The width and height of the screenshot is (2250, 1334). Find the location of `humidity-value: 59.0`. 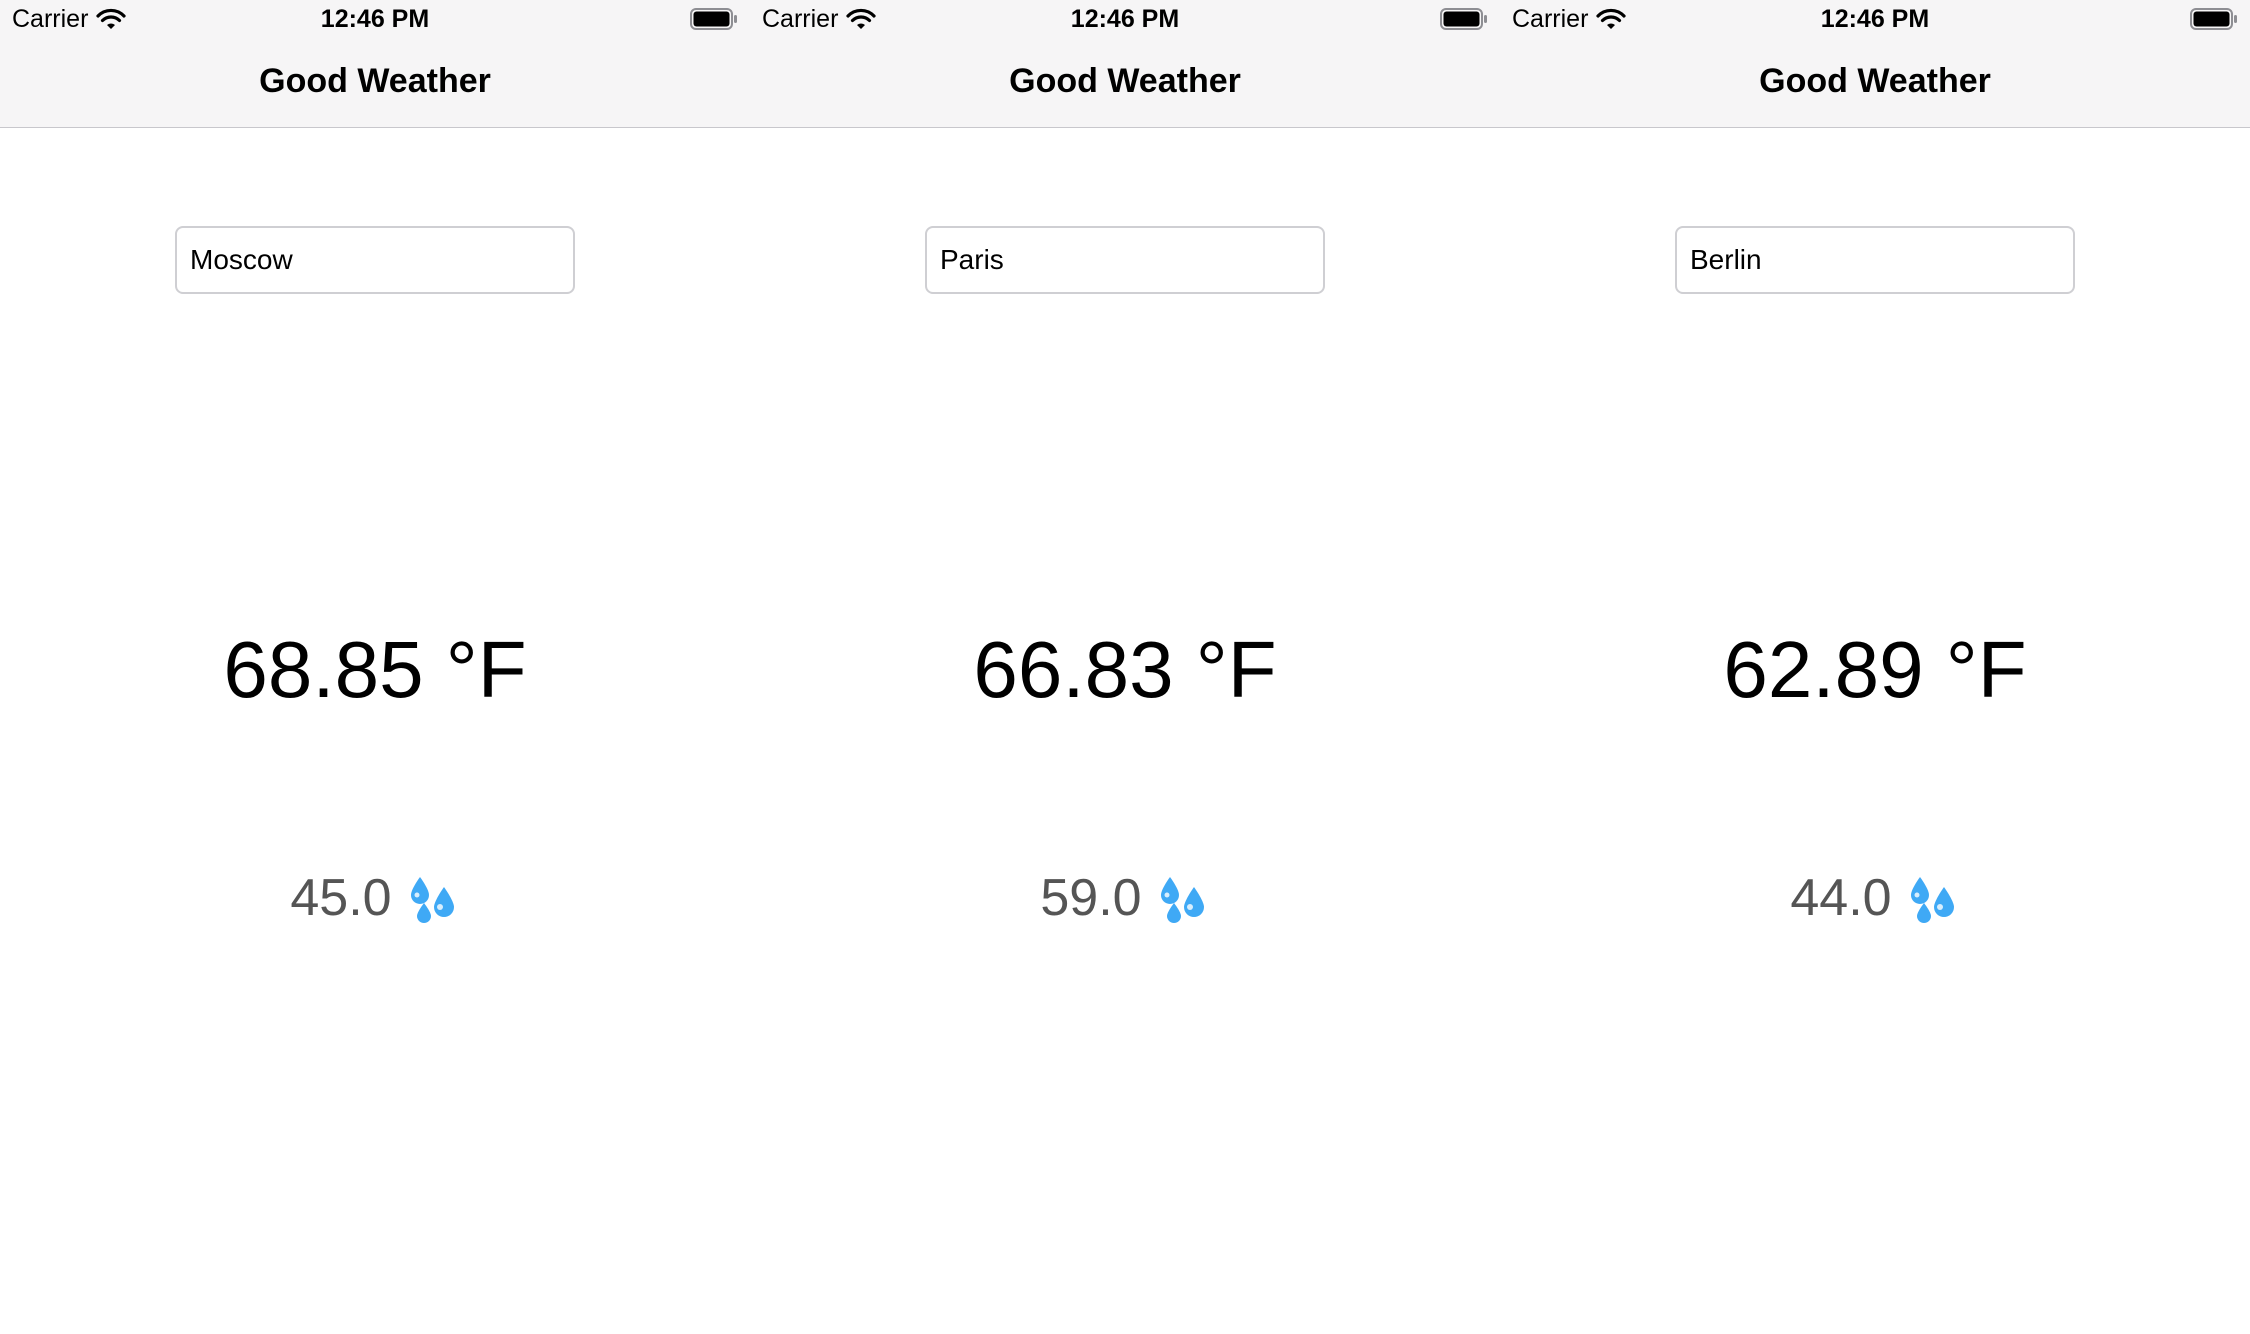

humidity-value: 59.0 is located at coordinates (1091, 898).